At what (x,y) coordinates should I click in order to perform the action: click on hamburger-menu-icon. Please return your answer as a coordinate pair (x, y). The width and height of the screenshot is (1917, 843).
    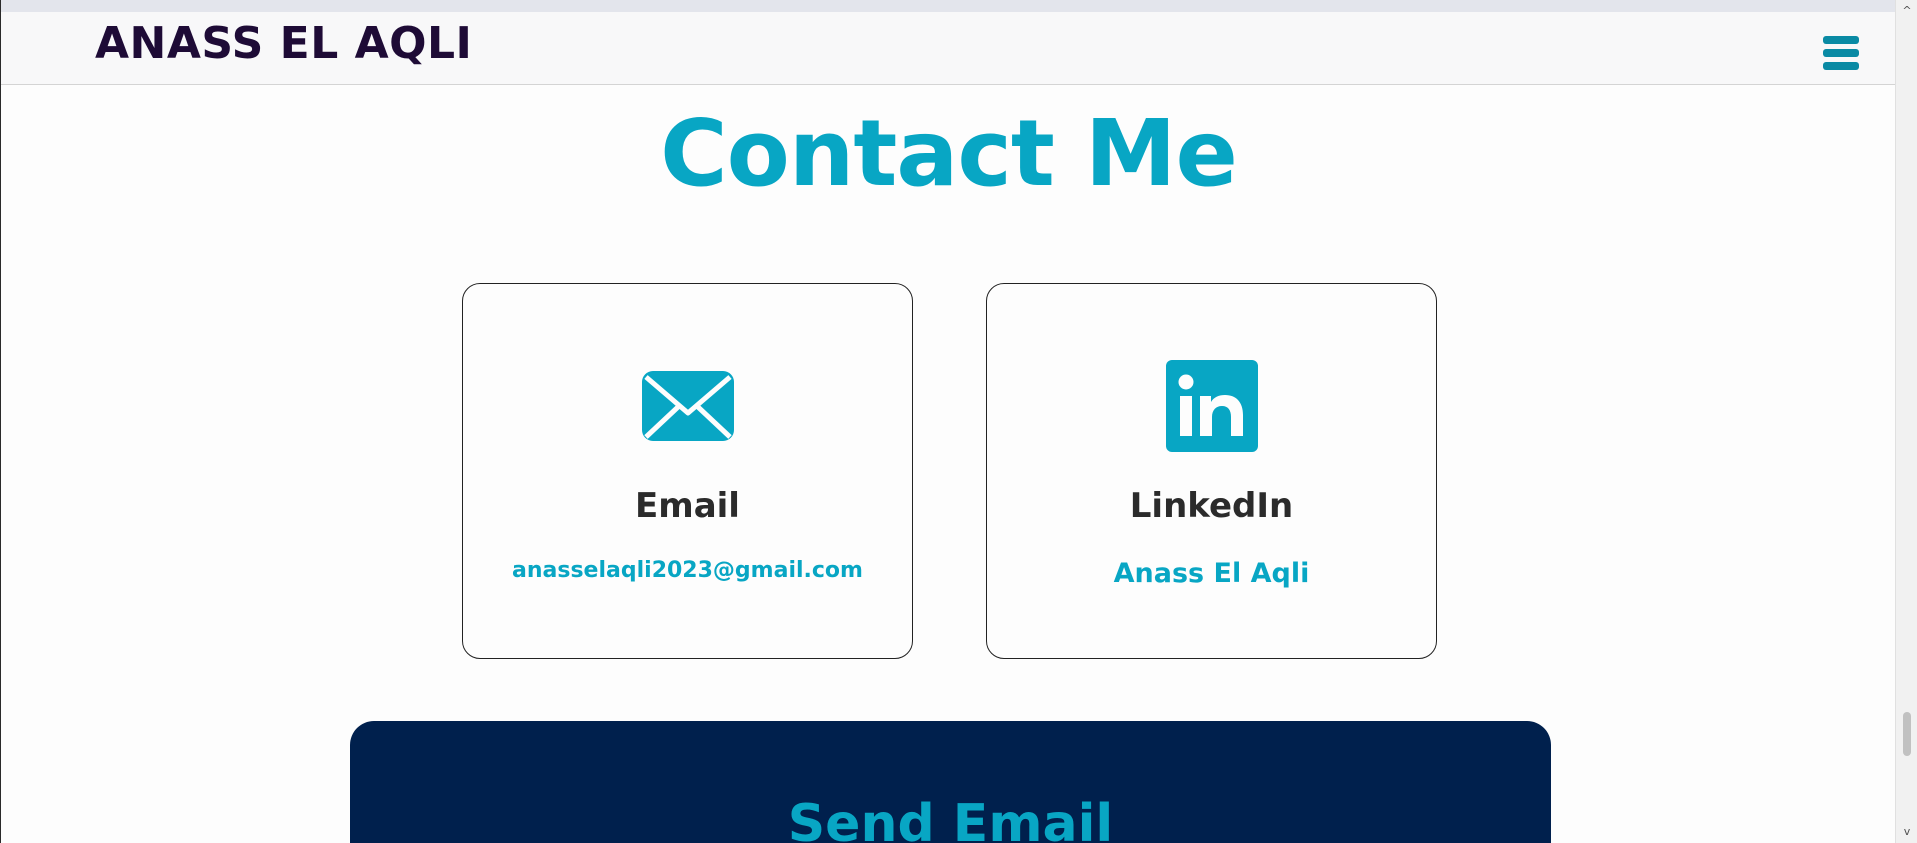
    Looking at the image, I should click on (1841, 53).